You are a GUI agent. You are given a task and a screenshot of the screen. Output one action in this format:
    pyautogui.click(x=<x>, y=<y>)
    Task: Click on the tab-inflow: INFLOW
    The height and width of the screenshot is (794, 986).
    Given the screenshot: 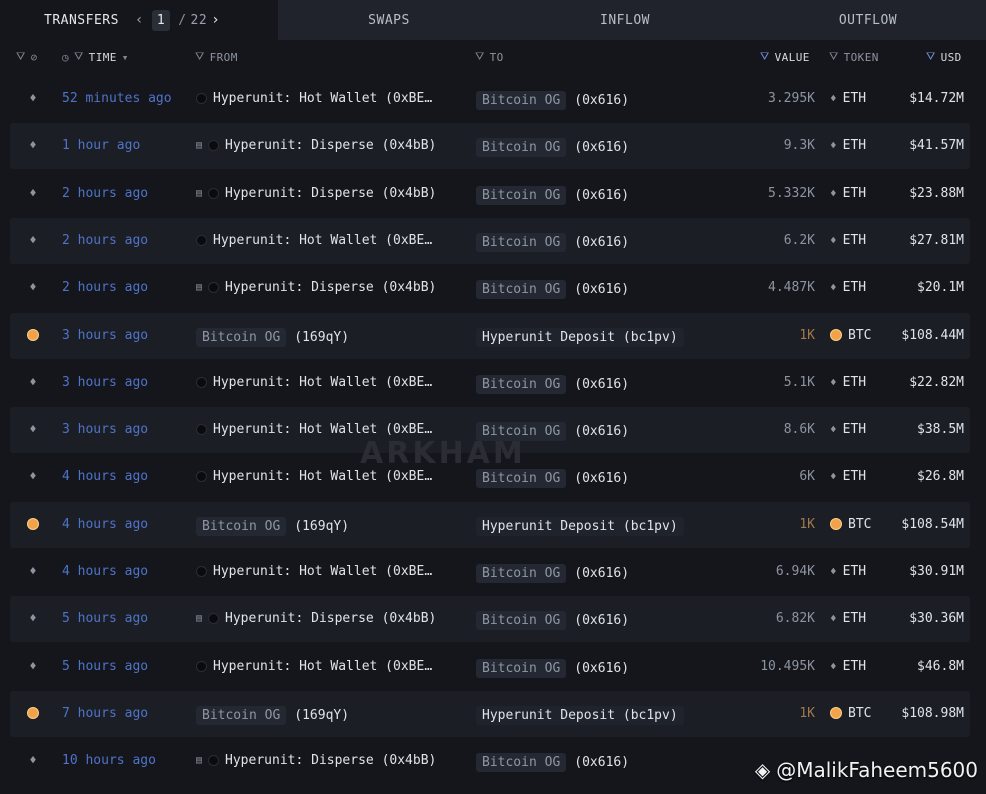 What is the action you would take?
    pyautogui.click(x=625, y=20)
    